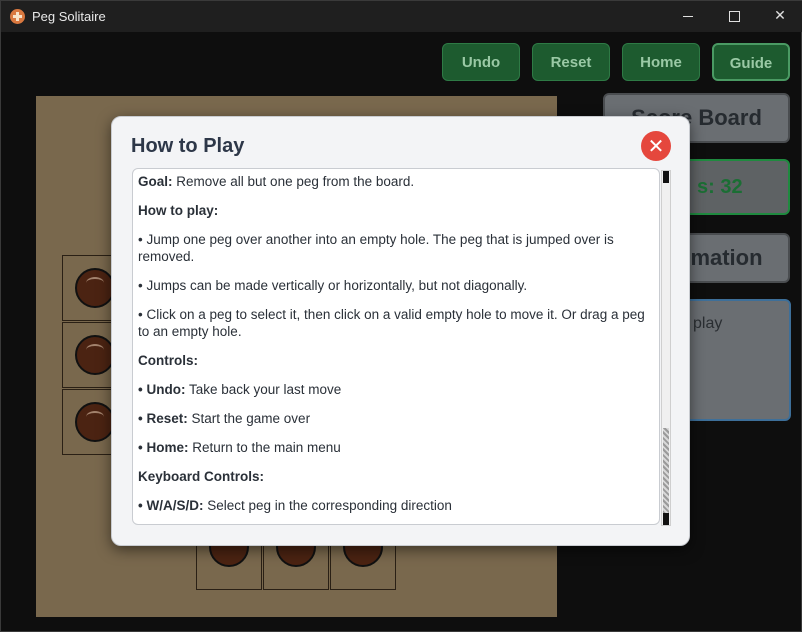 The width and height of the screenshot is (802, 632). What do you see at coordinates (171, 505) in the screenshot?
I see `control-wasd-label: • W/A/S/D:` at bounding box center [171, 505].